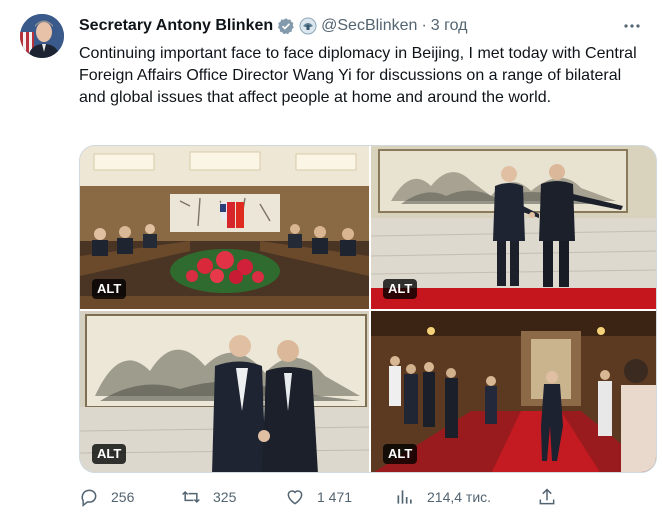  What do you see at coordinates (308, 26) in the screenshot?
I see `government-seal-icon` at bounding box center [308, 26].